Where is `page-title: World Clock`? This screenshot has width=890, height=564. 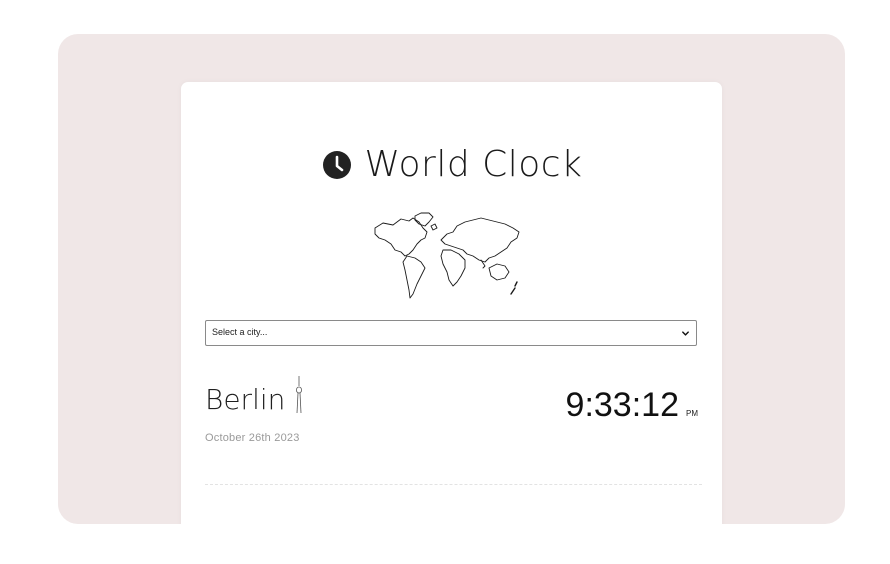
page-title: World Clock is located at coordinates (473, 164).